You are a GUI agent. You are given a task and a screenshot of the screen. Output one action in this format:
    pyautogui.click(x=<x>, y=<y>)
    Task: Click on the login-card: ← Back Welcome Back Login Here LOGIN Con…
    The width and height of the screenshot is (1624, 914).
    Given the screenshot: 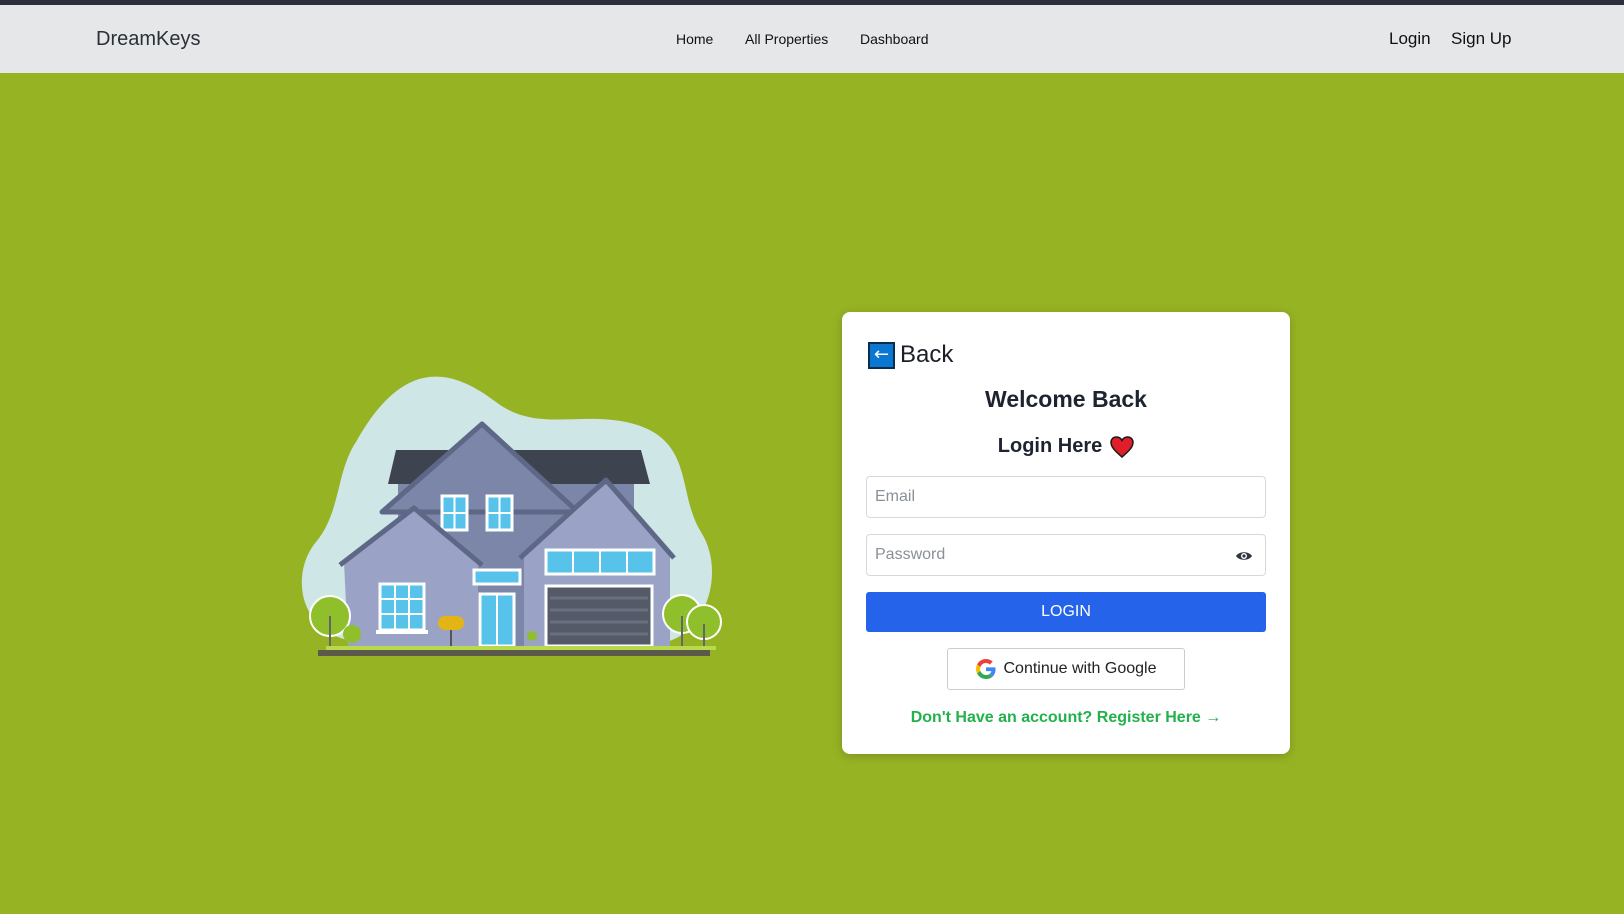 What is the action you would take?
    pyautogui.click(x=1066, y=533)
    